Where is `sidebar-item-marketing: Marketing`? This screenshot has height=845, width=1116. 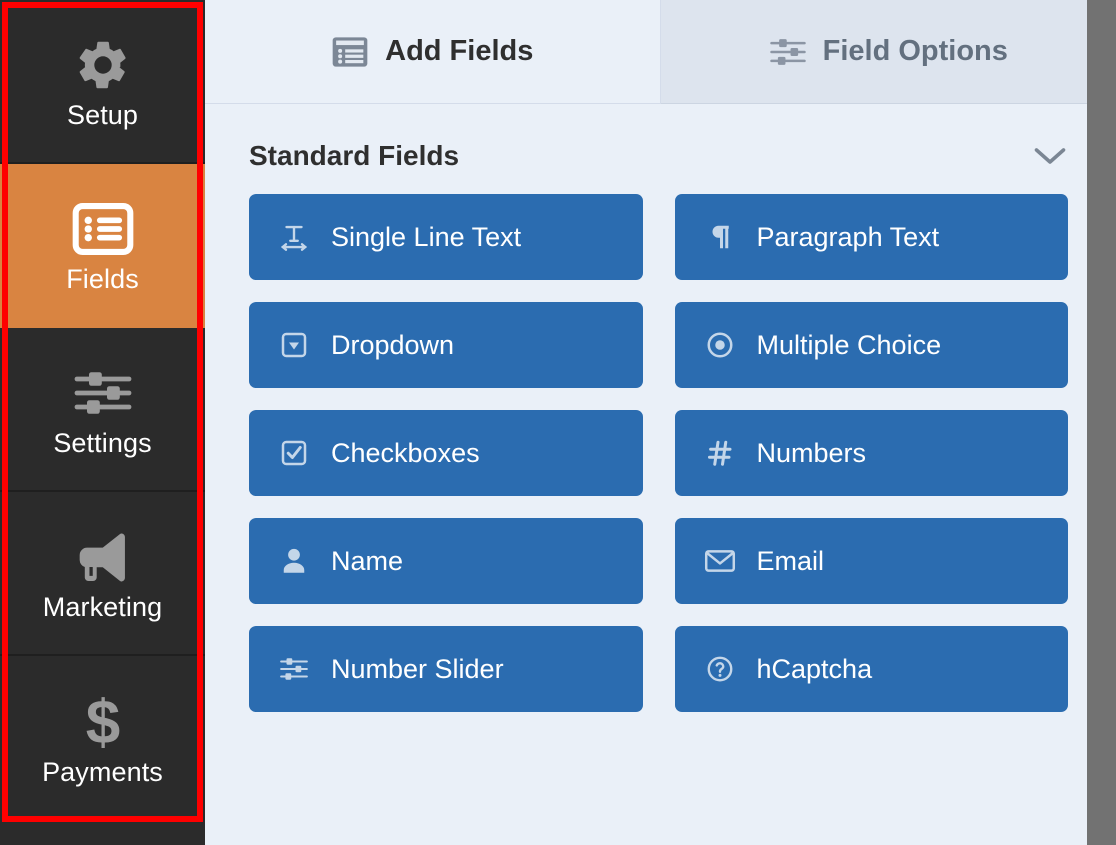 sidebar-item-marketing: Marketing is located at coordinates (102, 574).